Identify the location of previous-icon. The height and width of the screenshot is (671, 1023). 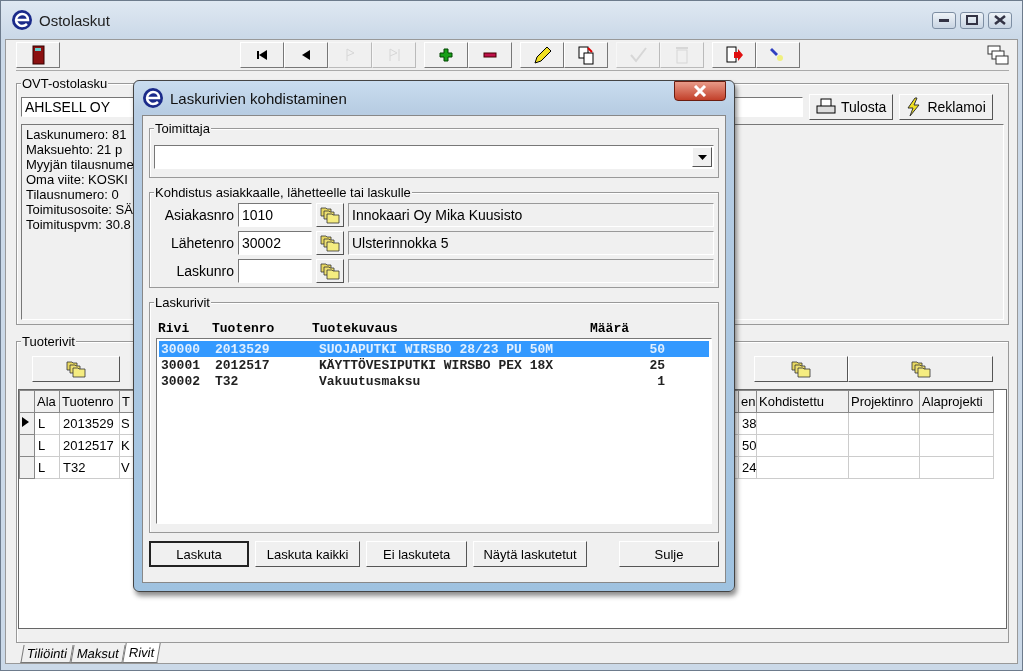
(306, 55).